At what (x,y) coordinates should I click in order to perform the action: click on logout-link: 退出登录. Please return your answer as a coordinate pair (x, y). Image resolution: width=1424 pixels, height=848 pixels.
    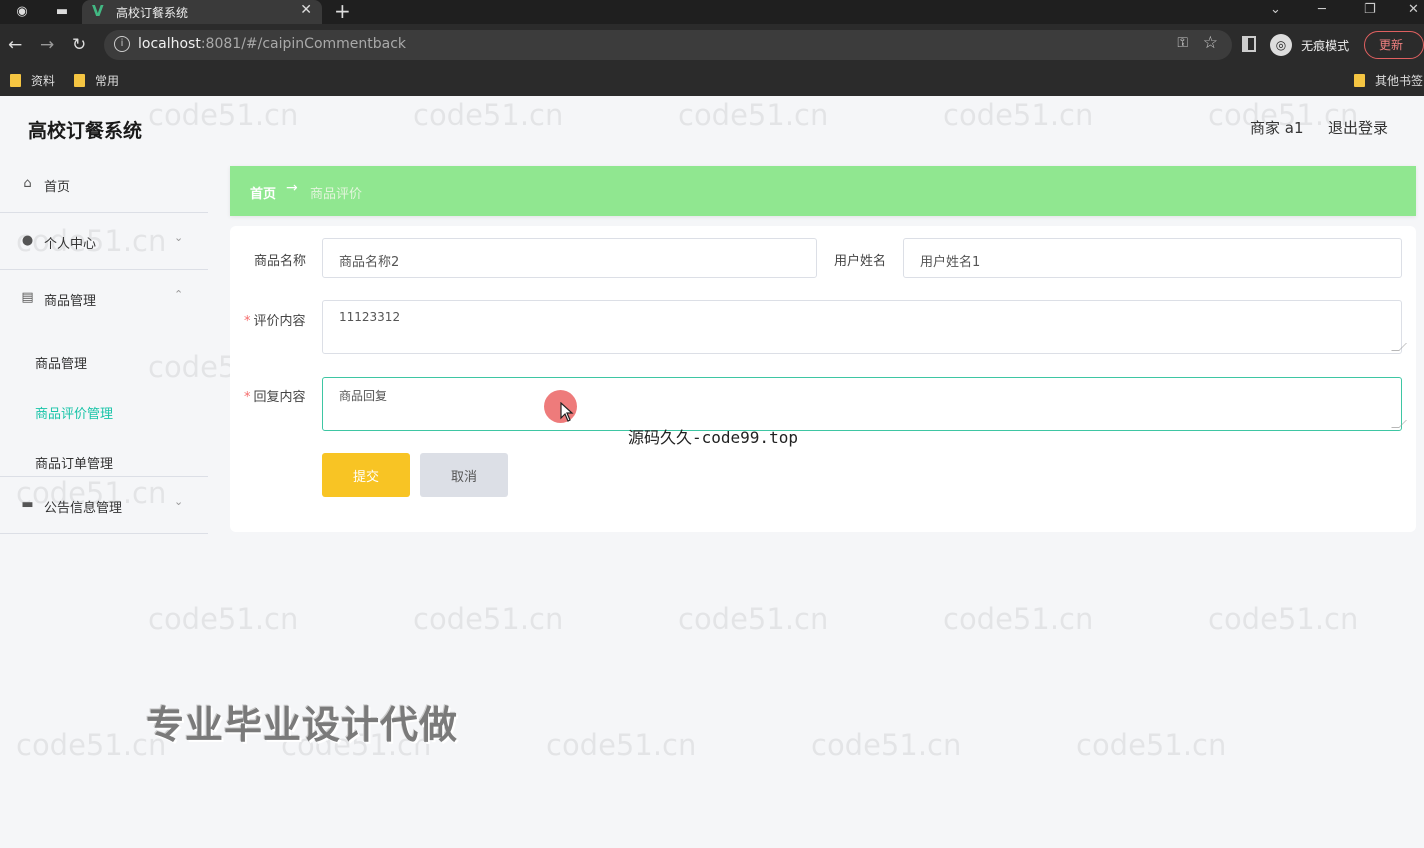
    Looking at the image, I should click on (1358, 127).